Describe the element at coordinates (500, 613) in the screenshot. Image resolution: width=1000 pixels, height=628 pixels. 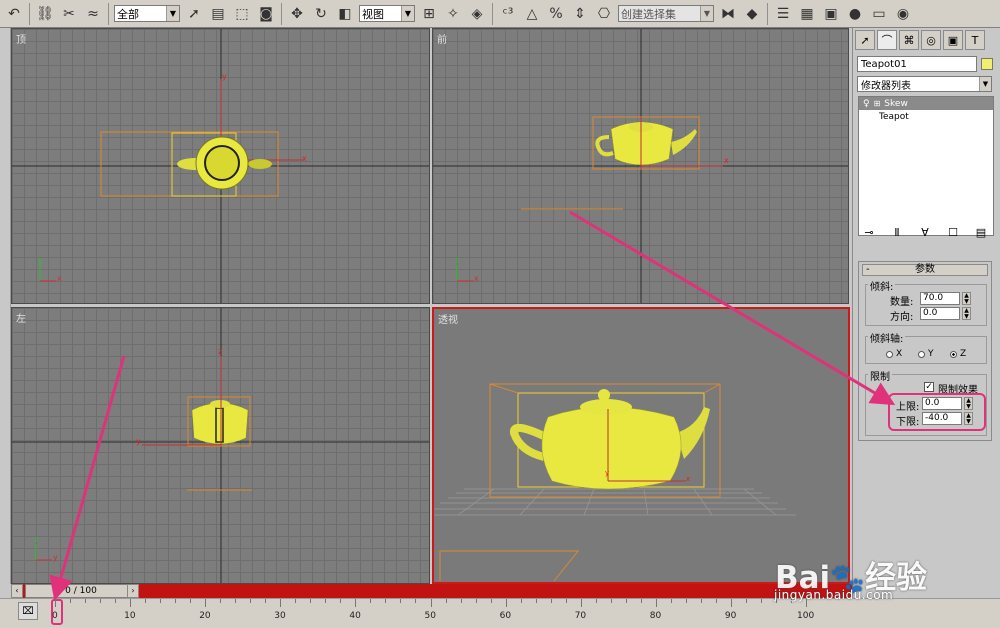
I see `track-bar: ⌧ 0 10 20 30 40 50 60 70 80 90 100` at that location.